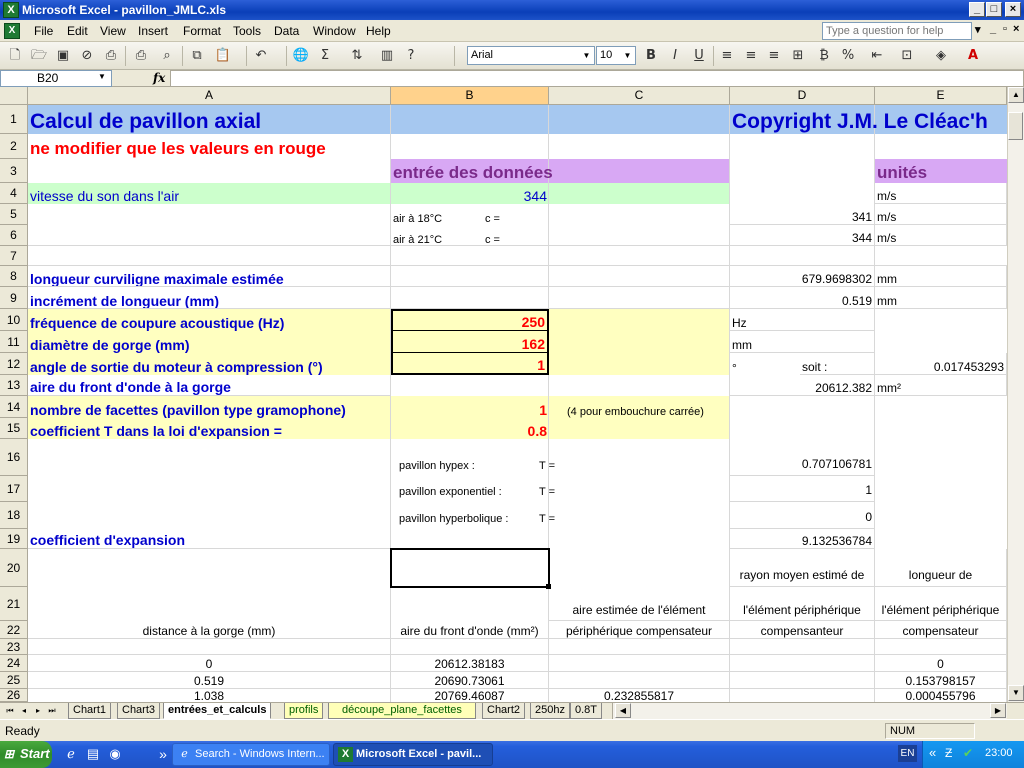  What do you see at coordinates (261, 56) in the screenshot?
I see `undo-icon: ↶` at bounding box center [261, 56].